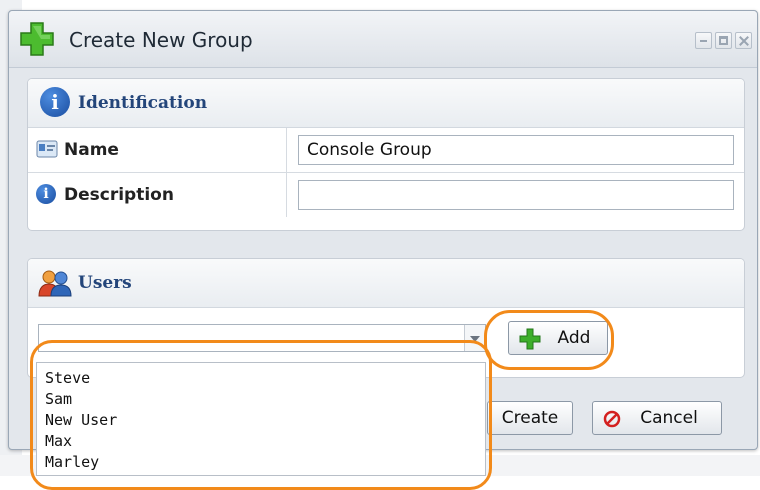  Describe the element at coordinates (81, 420) in the screenshot. I see `user-option-new-user: New User` at that location.